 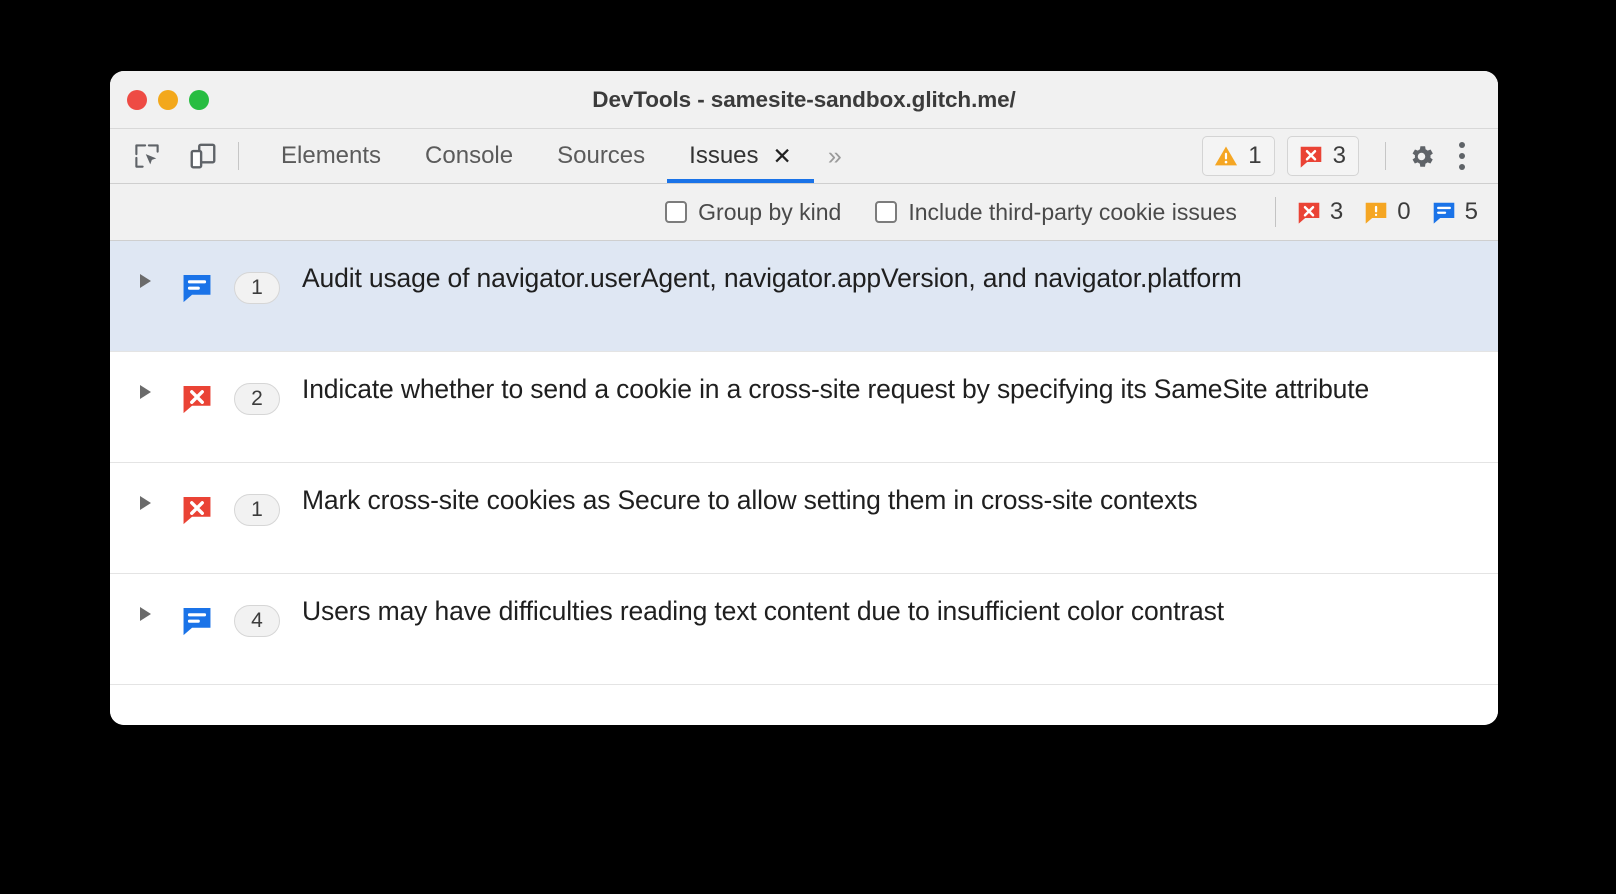 I want to click on device-toolbar-button, so click(x=203, y=156).